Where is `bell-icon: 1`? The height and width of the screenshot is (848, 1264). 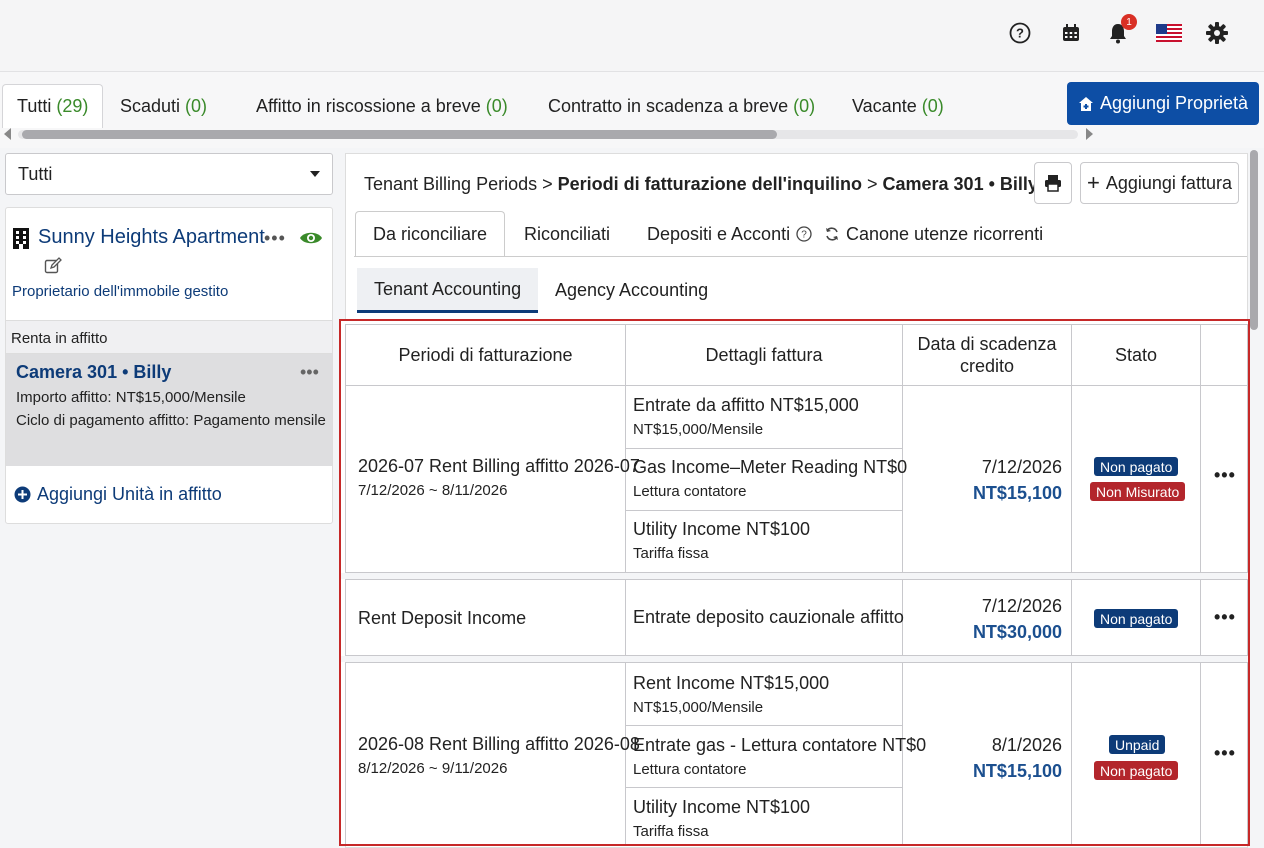 bell-icon: 1 is located at coordinates (1121, 30).